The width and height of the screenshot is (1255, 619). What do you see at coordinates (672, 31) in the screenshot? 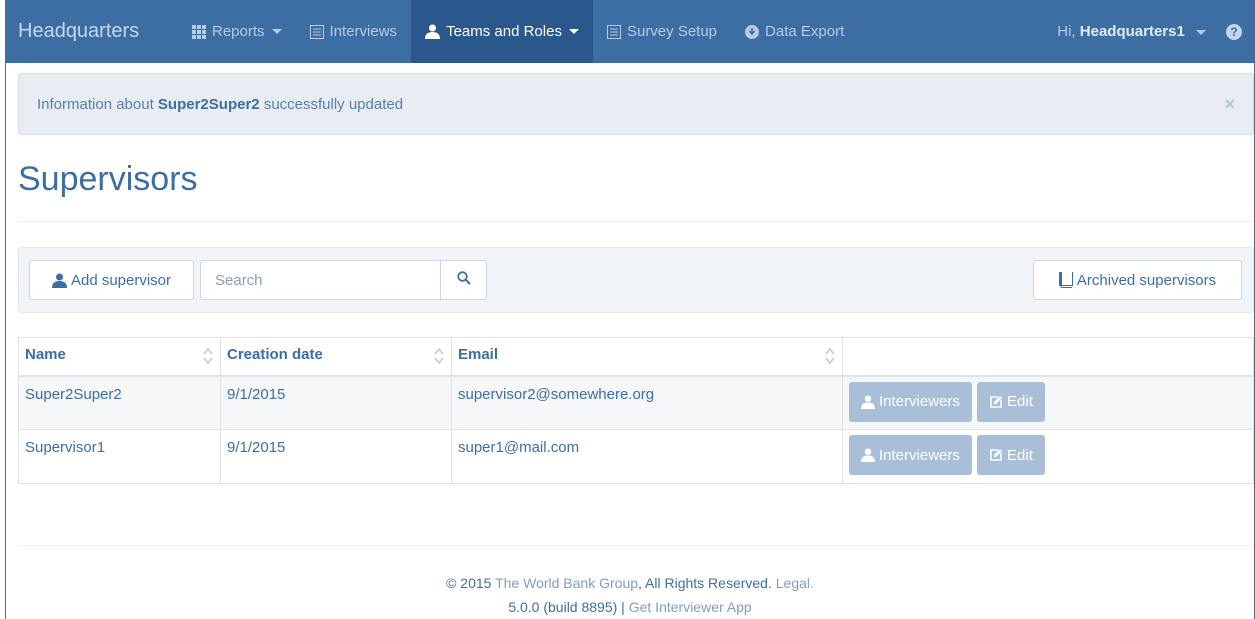
I see `nav-survey-setup-label: Survey Setup` at bounding box center [672, 31].